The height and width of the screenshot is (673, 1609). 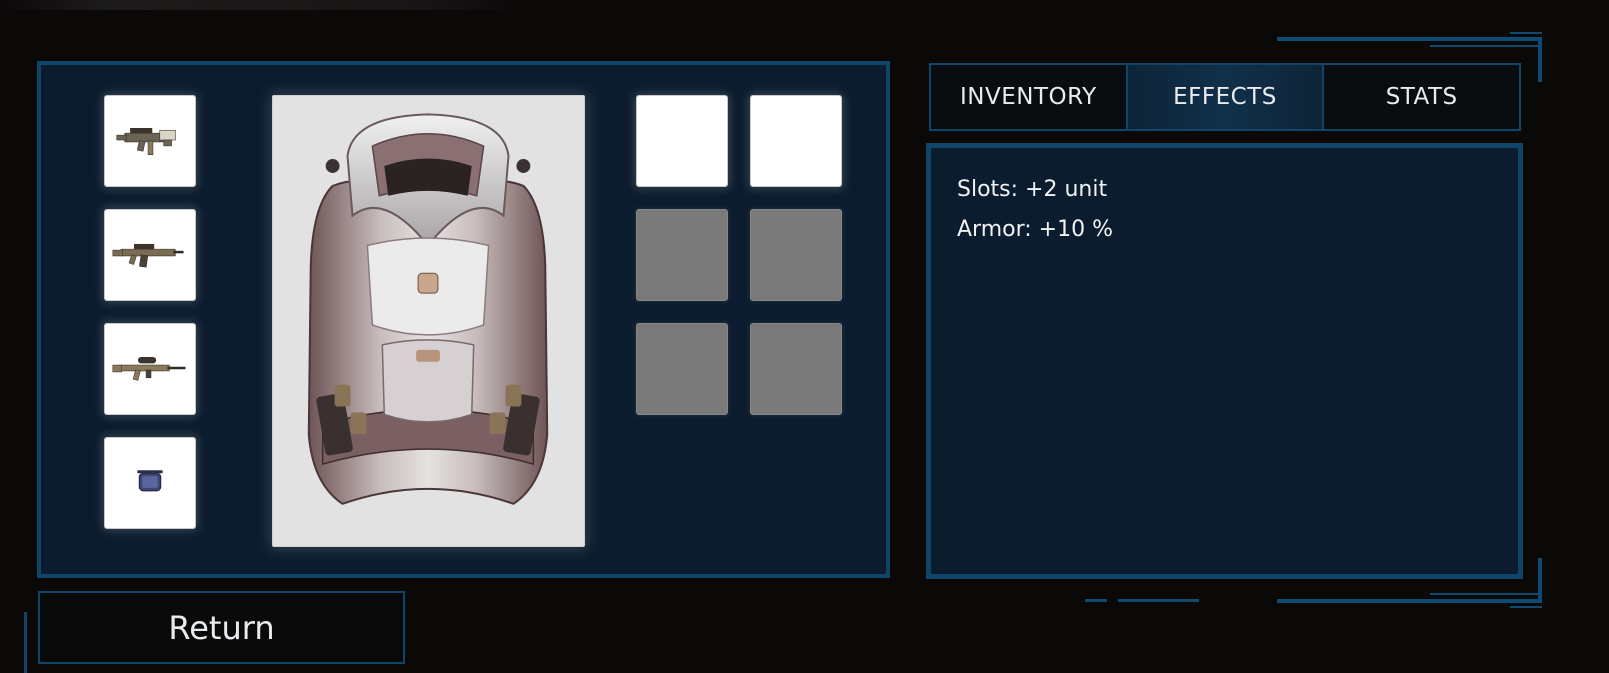 I want to click on return-button: Return, so click(x=221, y=627).